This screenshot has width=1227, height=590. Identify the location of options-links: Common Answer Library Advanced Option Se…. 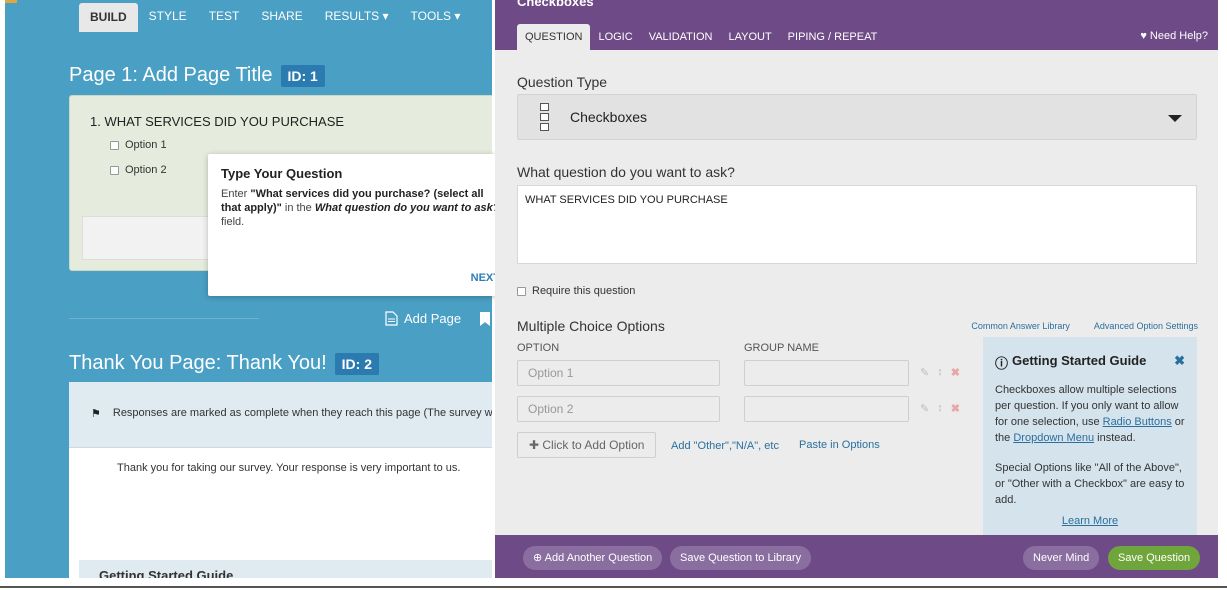
(1084, 326).